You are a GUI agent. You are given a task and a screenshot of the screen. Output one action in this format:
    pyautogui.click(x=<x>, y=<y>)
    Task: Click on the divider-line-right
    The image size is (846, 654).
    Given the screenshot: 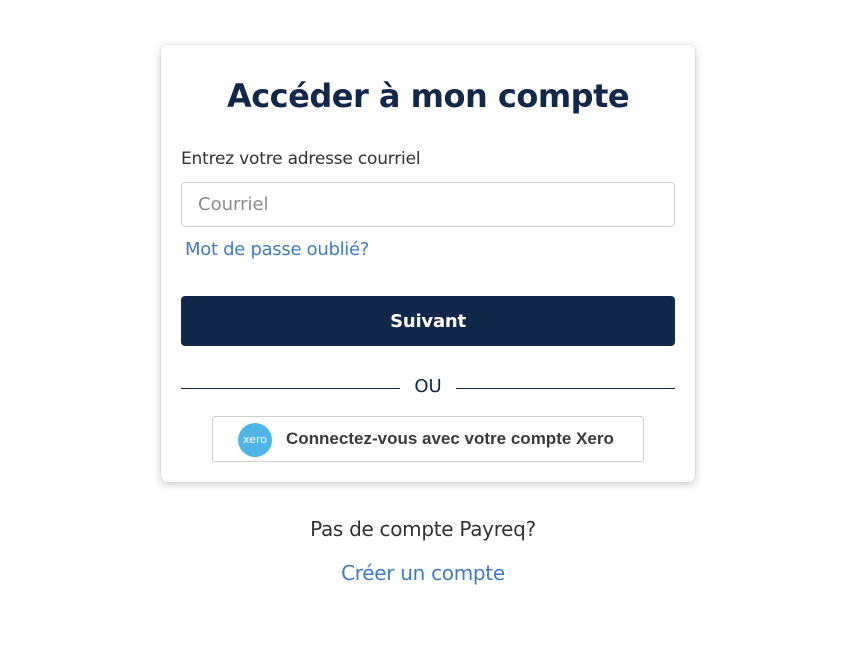 What is the action you would take?
    pyautogui.click(x=565, y=388)
    